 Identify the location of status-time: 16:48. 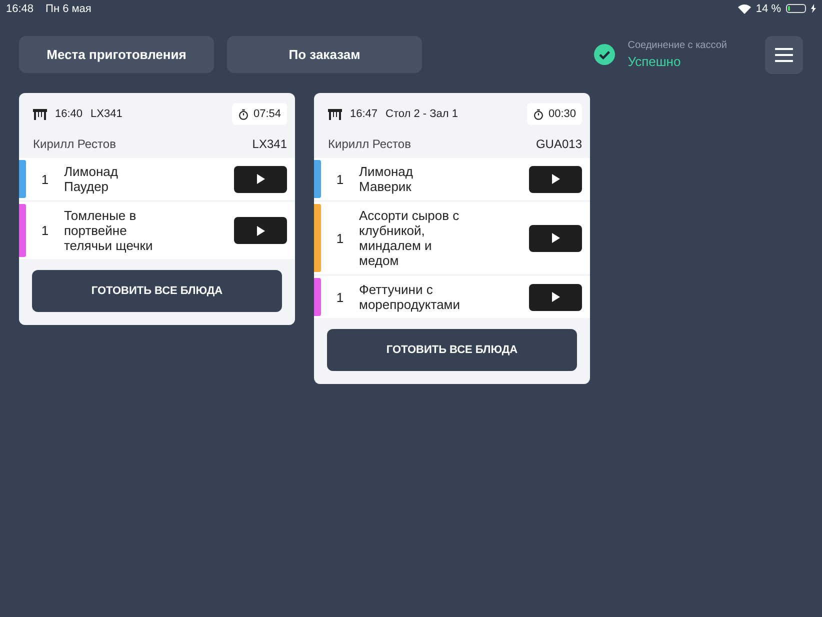
(20, 8).